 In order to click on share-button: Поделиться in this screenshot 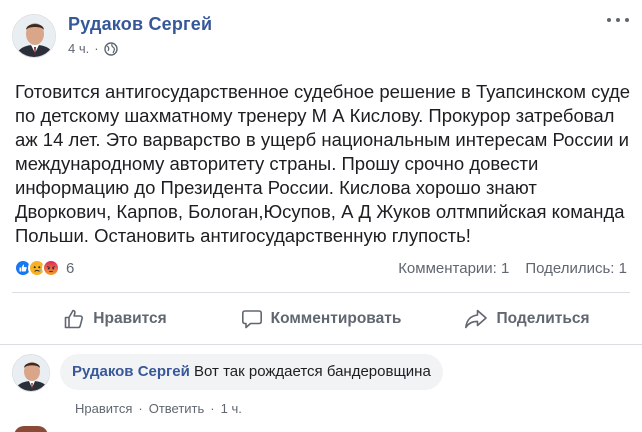, I will do `click(527, 319)`.